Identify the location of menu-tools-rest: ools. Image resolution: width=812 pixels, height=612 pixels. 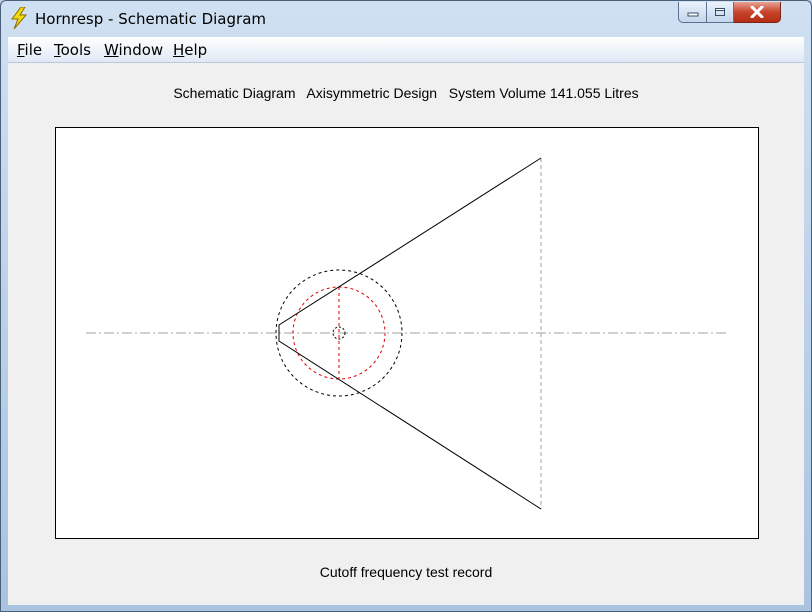
(75, 50).